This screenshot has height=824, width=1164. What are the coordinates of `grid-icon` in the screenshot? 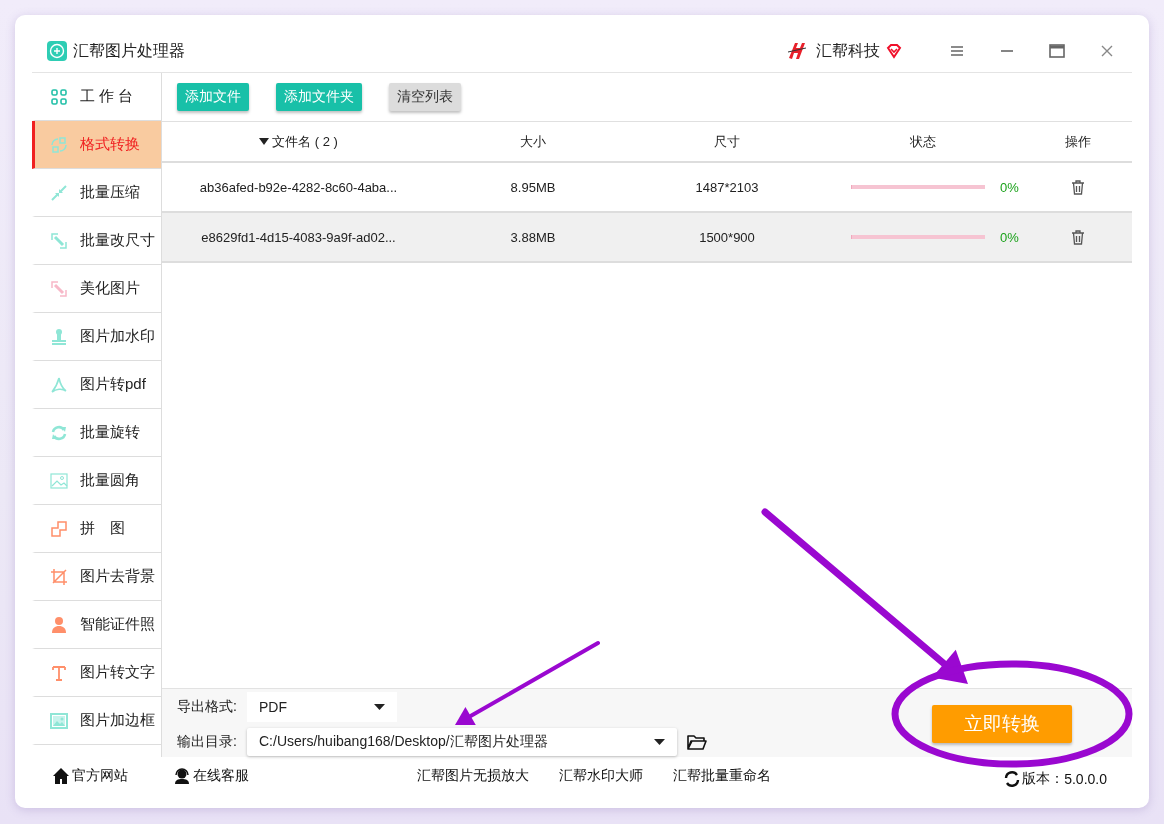 It's located at (59, 96).